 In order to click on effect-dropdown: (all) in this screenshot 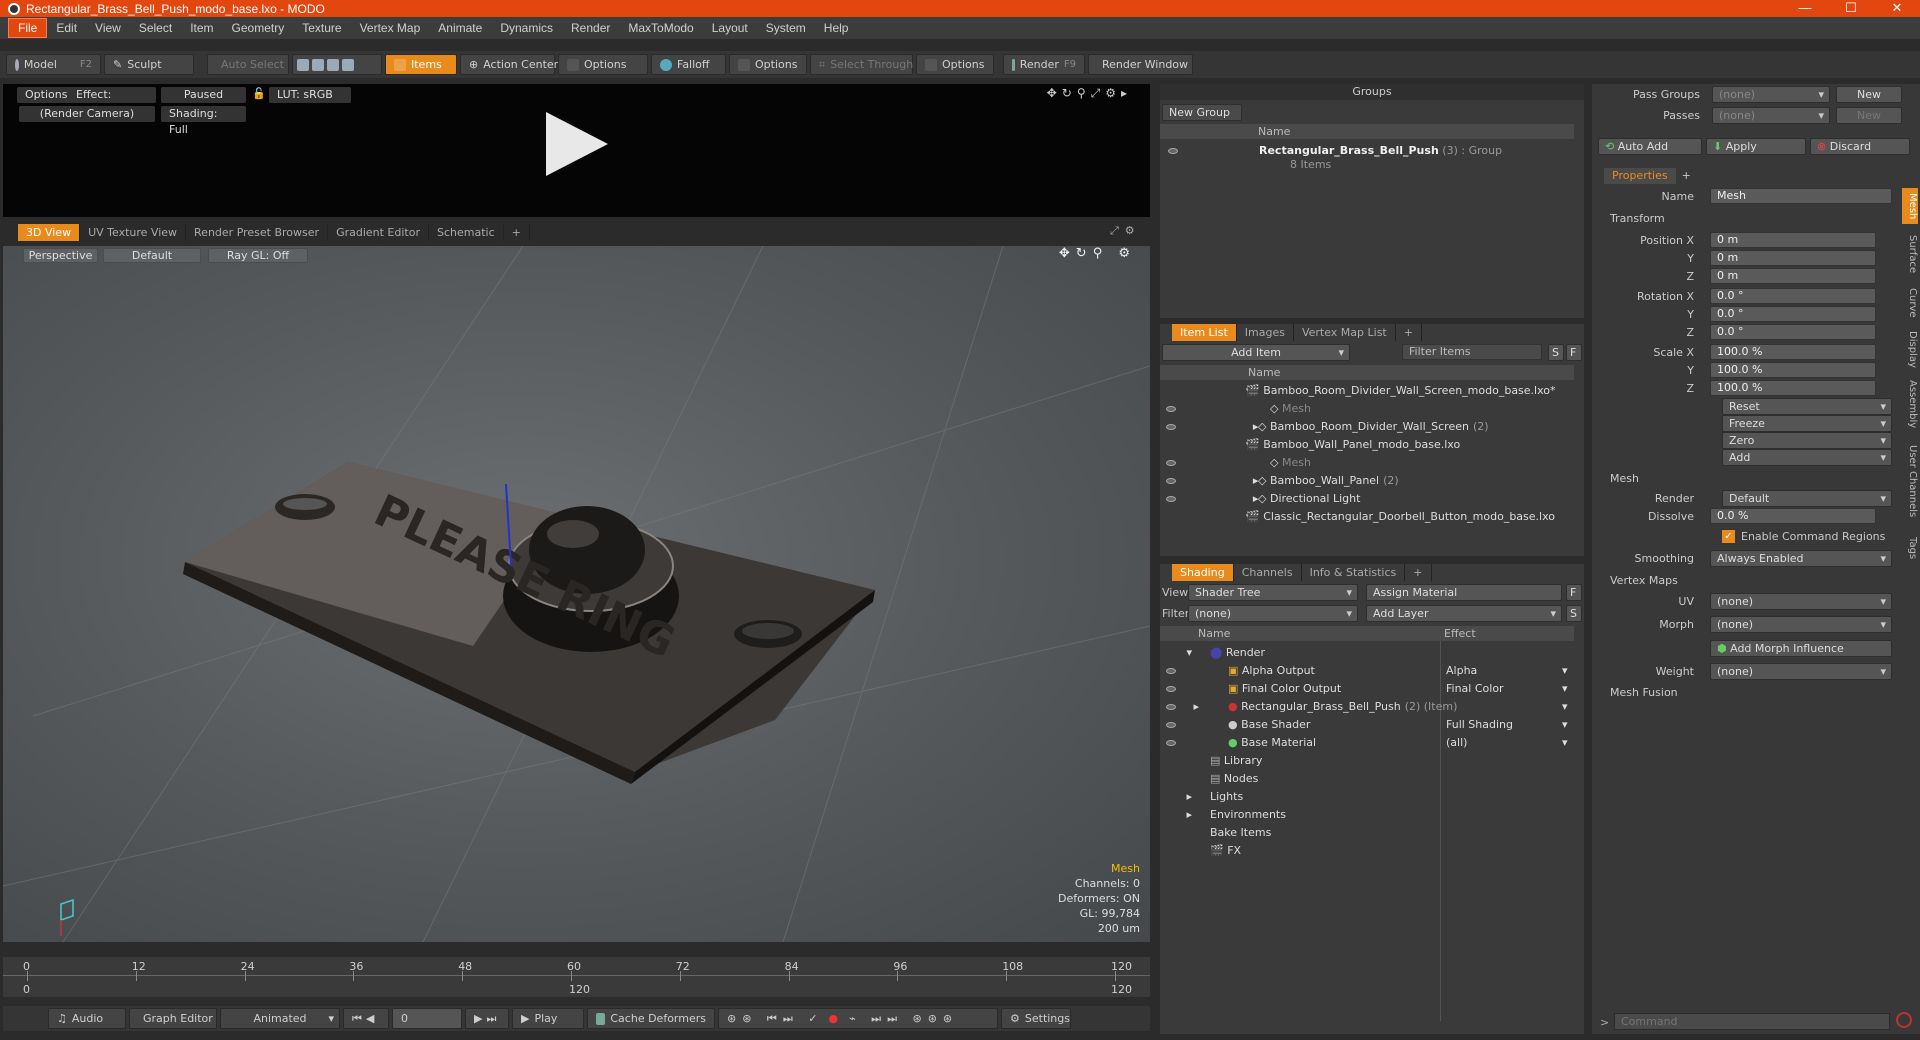, I will do `click(1456, 743)`.